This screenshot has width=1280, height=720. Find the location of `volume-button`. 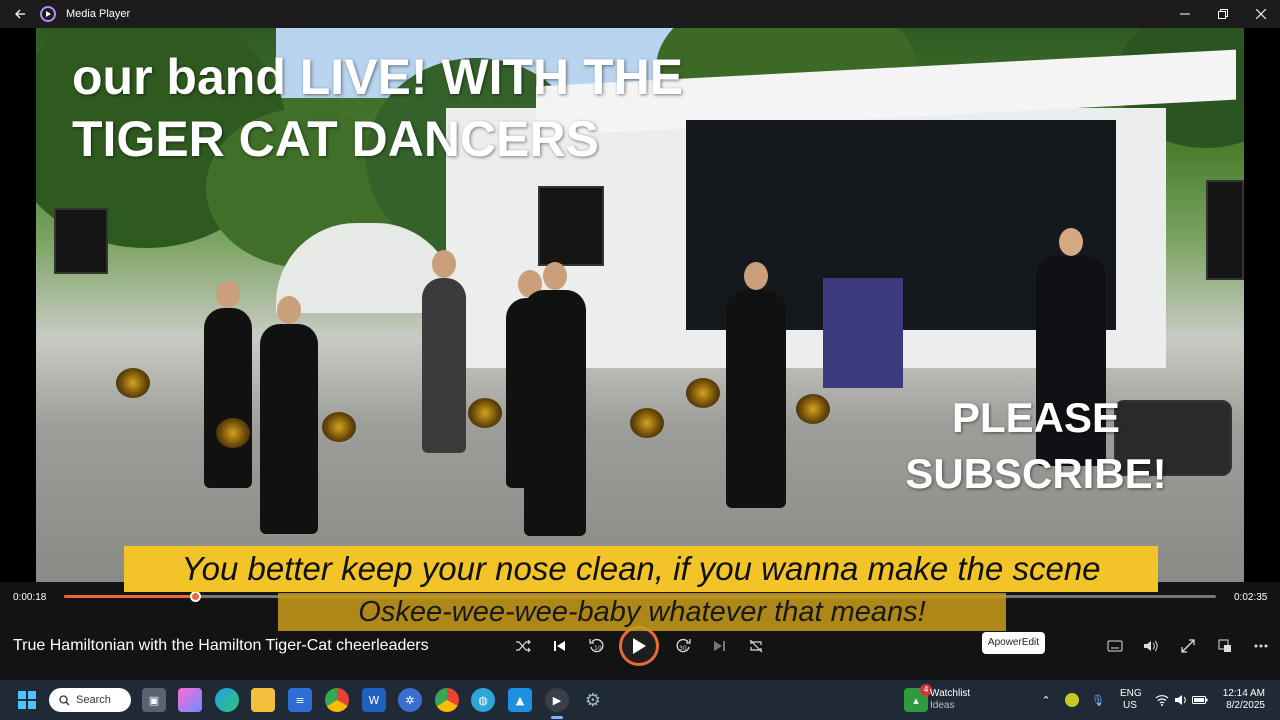

volume-button is located at coordinates (1151, 646).